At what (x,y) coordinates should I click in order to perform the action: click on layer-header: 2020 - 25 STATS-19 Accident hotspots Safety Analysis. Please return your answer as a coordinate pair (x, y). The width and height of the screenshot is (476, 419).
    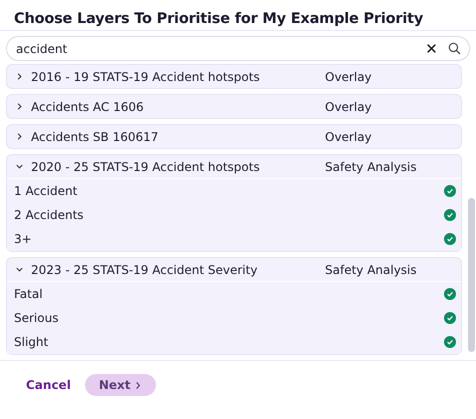
    Looking at the image, I should click on (234, 166).